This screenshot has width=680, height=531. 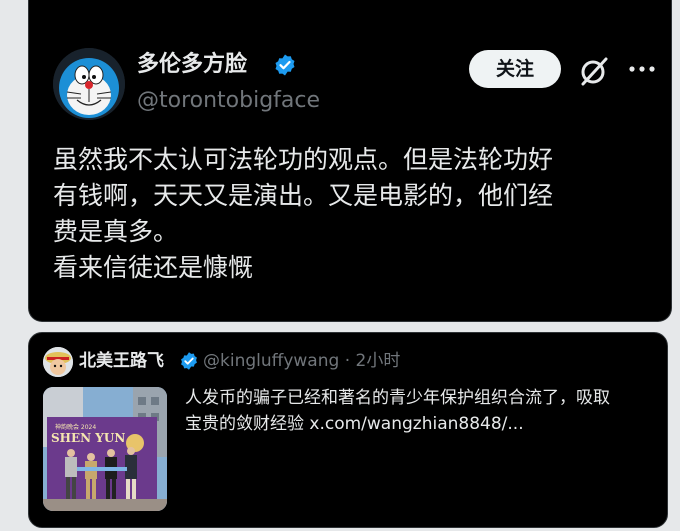 I want to click on grok-icon, so click(x=594, y=71).